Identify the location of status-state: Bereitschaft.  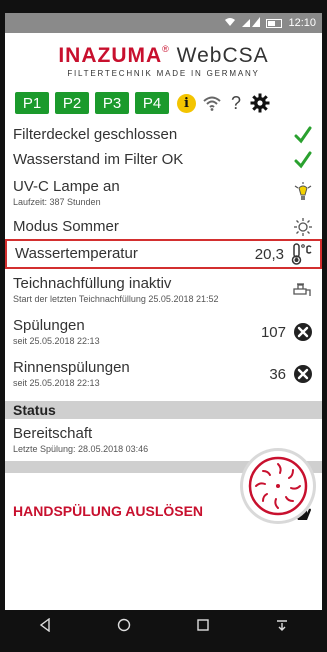
(53, 433).